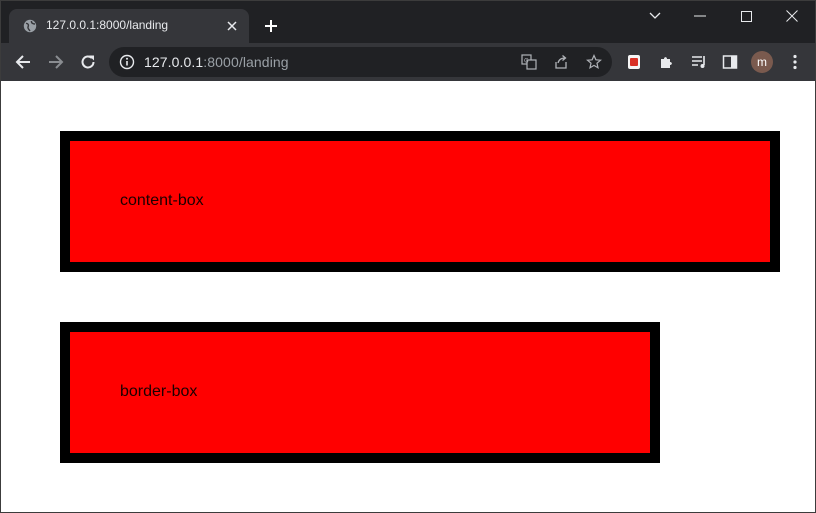 The height and width of the screenshot is (513, 816). Describe the element at coordinates (174, 62) in the screenshot. I see `address-host: 127.0.0.1` at that location.